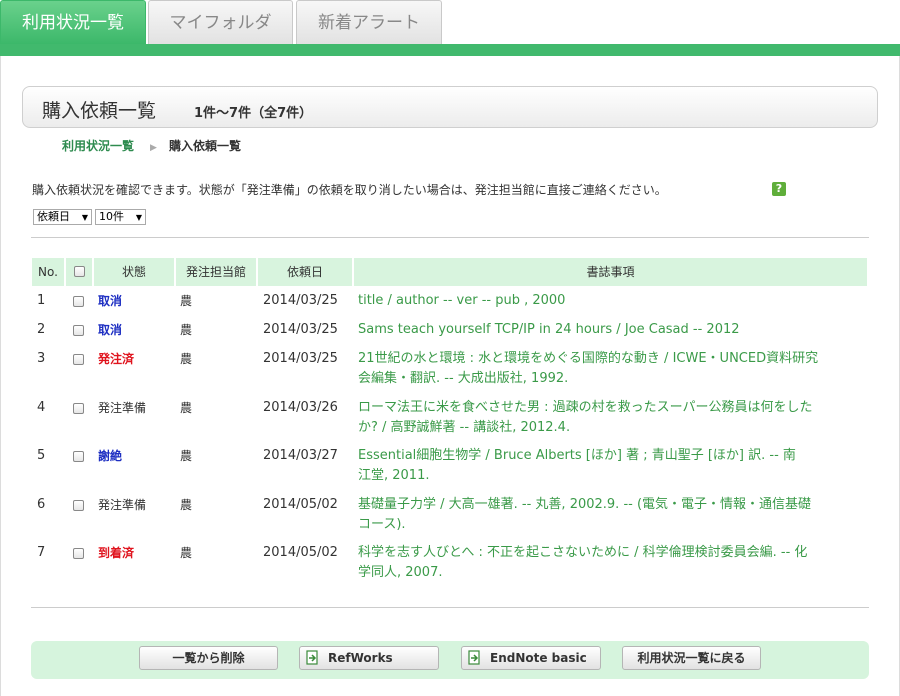 This screenshot has width=900, height=696. I want to click on sort-select: 依頼日 ▼, so click(62, 217).